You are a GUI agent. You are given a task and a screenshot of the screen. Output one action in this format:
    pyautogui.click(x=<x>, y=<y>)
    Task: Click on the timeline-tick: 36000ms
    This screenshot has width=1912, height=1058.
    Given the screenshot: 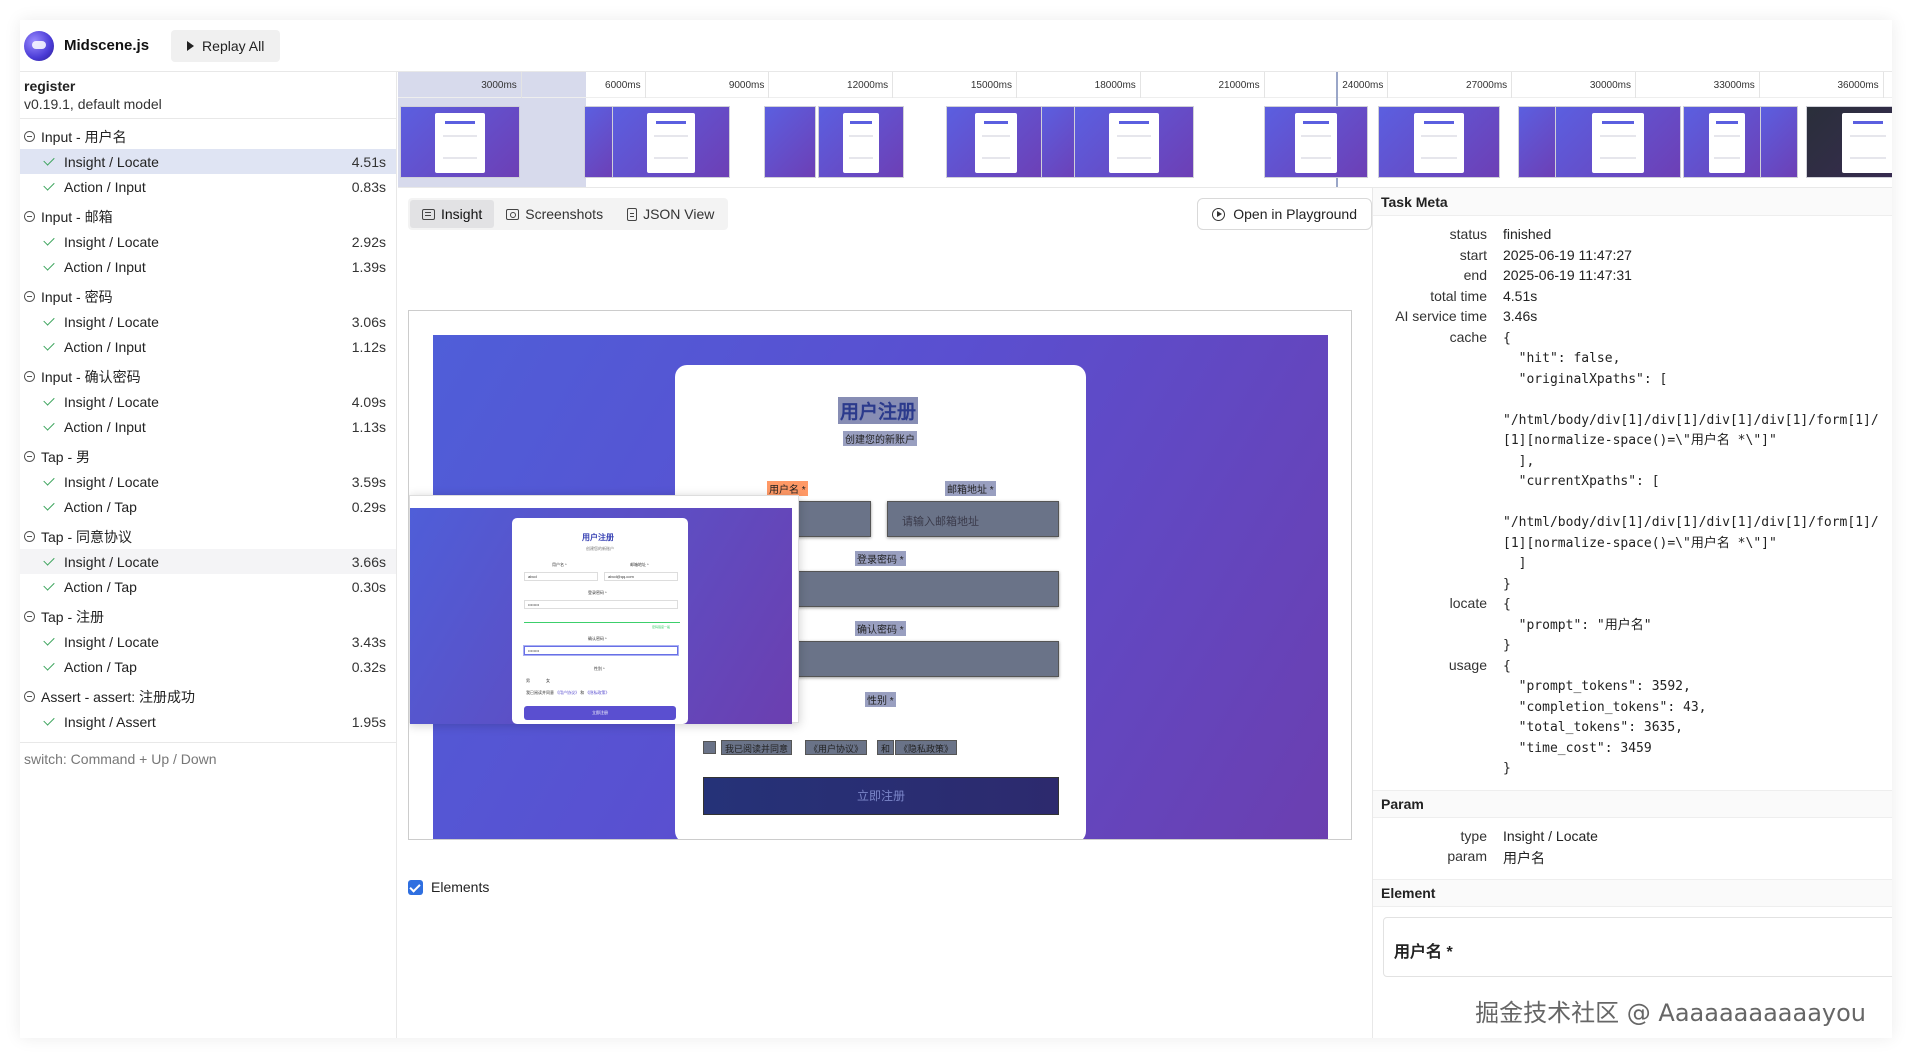 What is the action you would take?
    pyautogui.click(x=1822, y=85)
    